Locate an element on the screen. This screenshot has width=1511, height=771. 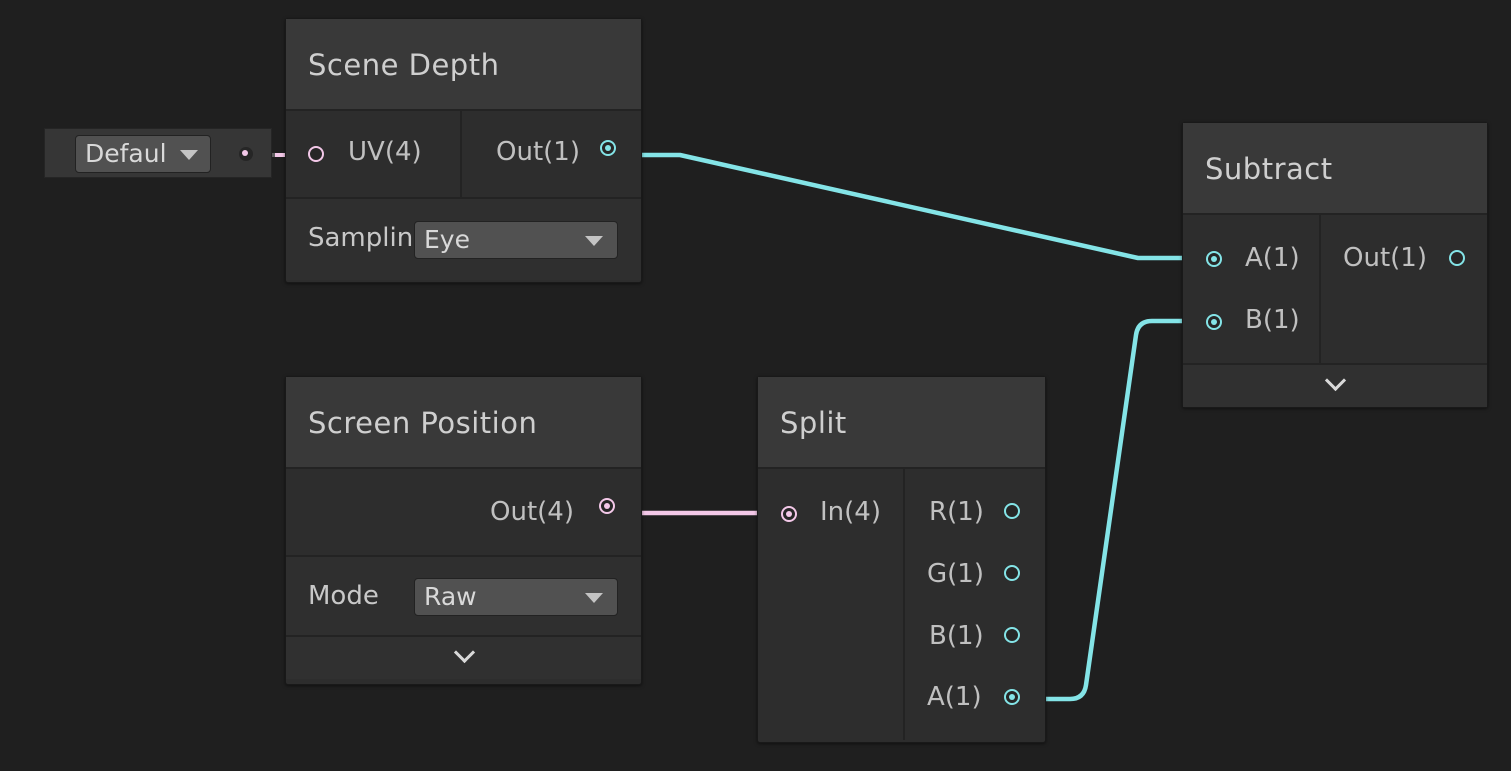
subtract-title: Subtract is located at coordinates (1335, 169).